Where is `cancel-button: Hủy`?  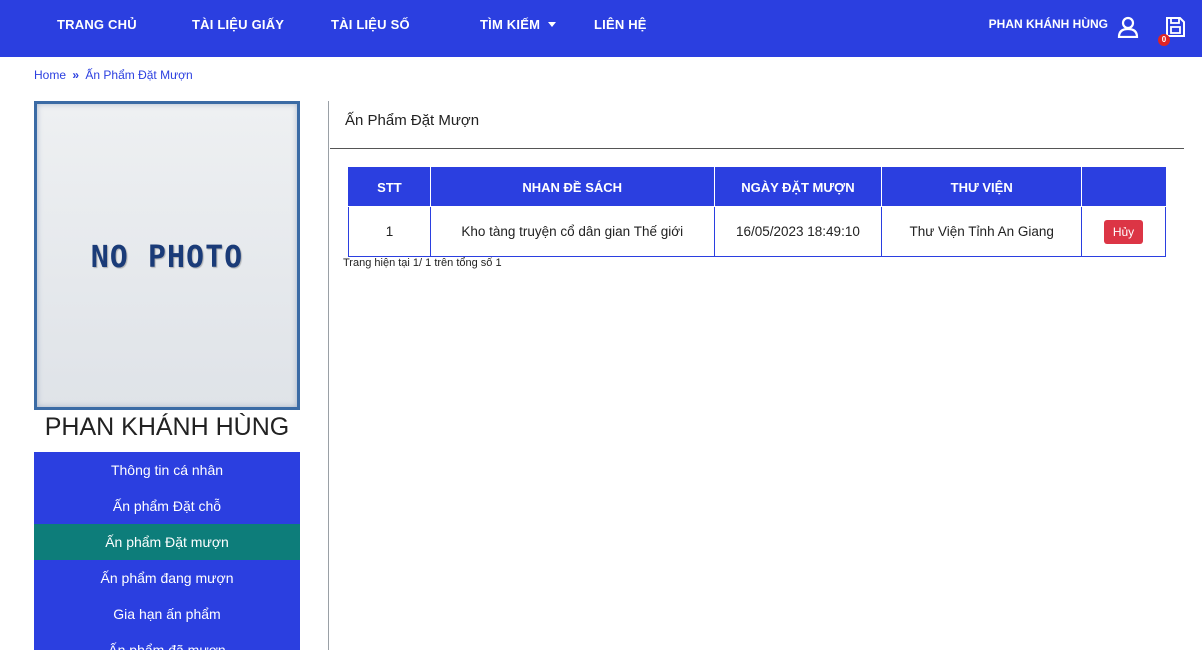 cancel-button: Hủy is located at coordinates (1123, 231).